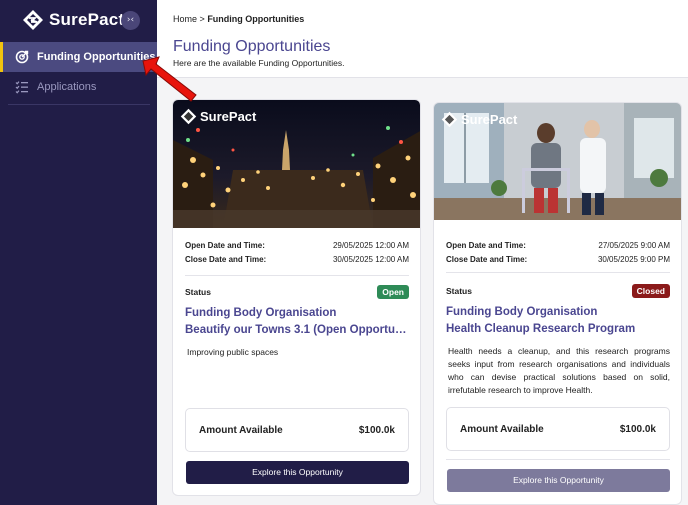 The width and height of the screenshot is (688, 505). I want to click on brand-name: SurePact, so click(87, 19).